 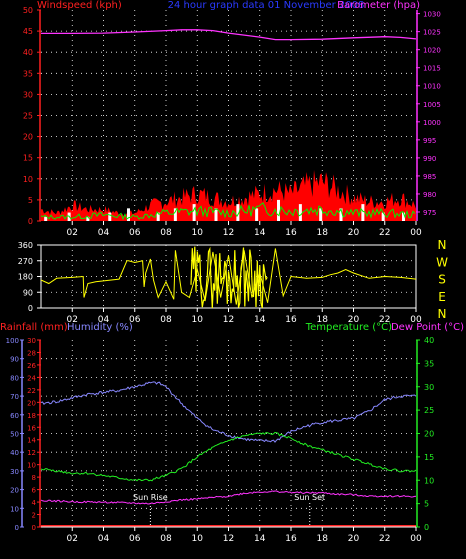 I want to click on wind-ytick-label: 20, so click(x=28, y=137).